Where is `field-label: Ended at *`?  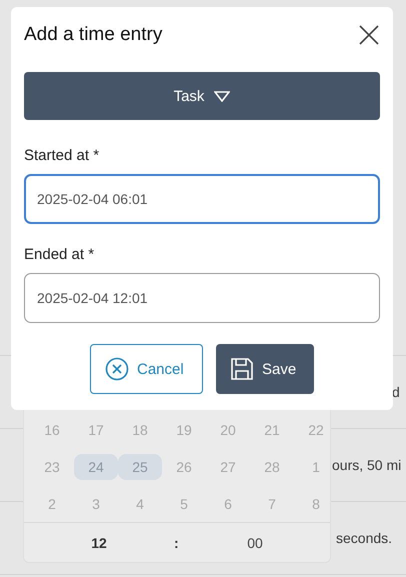 field-label: Ended at * is located at coordinates (60, 254).